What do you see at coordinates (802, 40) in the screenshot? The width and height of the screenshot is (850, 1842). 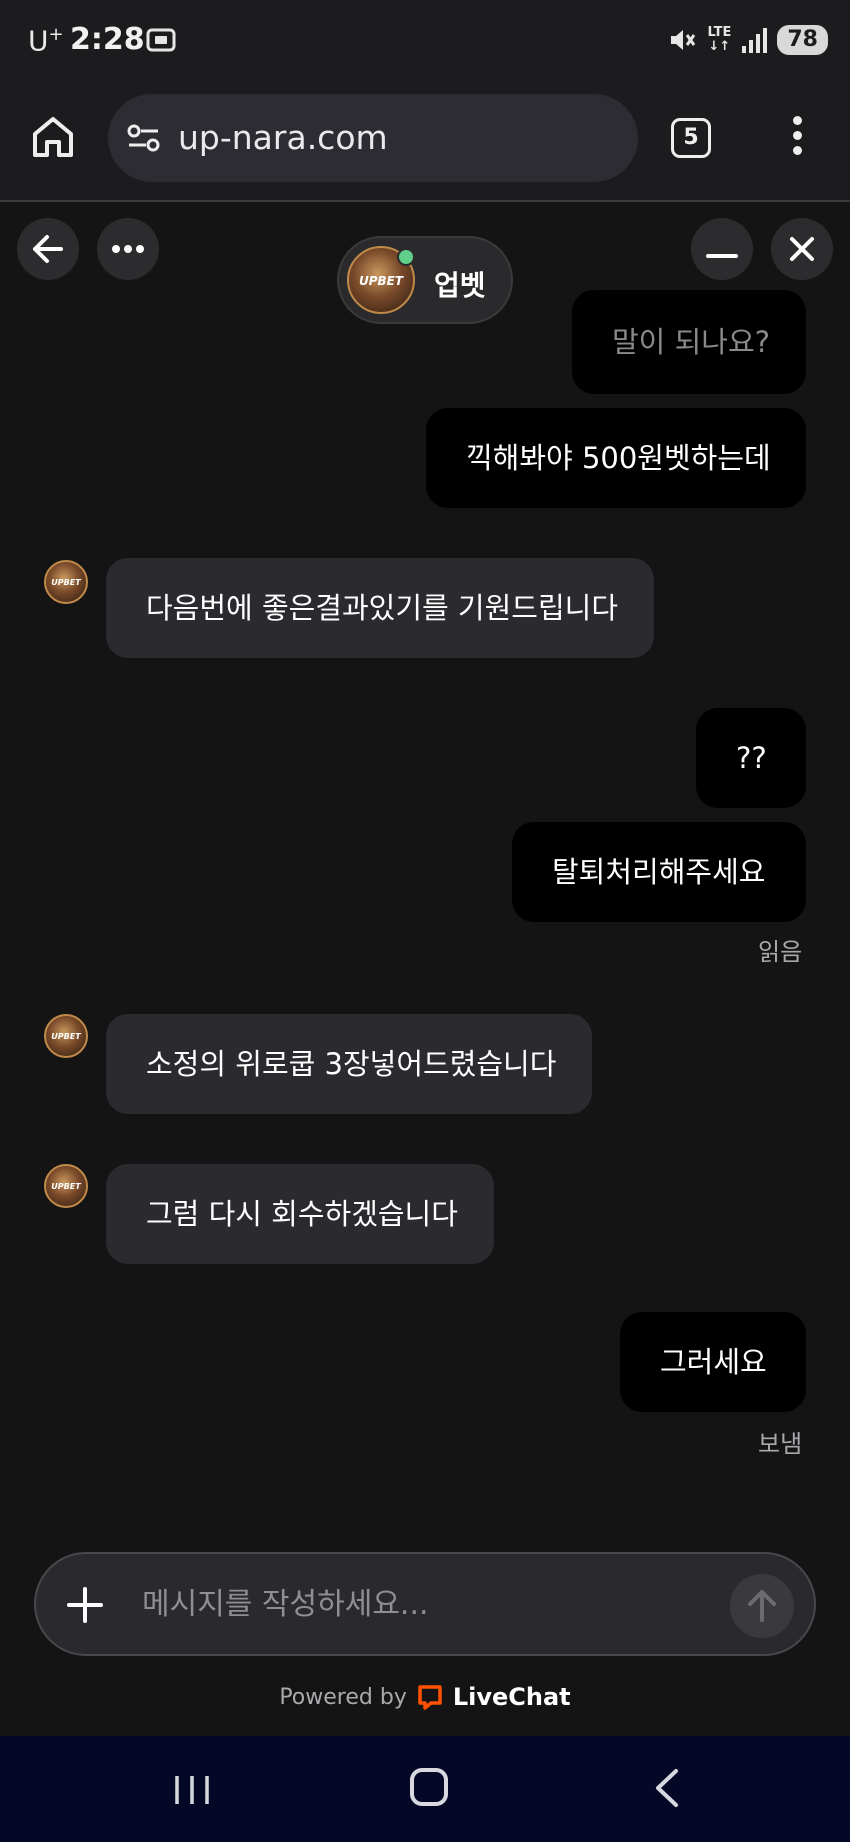 I see `battery-icon: 78` at bounding box center [802, 40].